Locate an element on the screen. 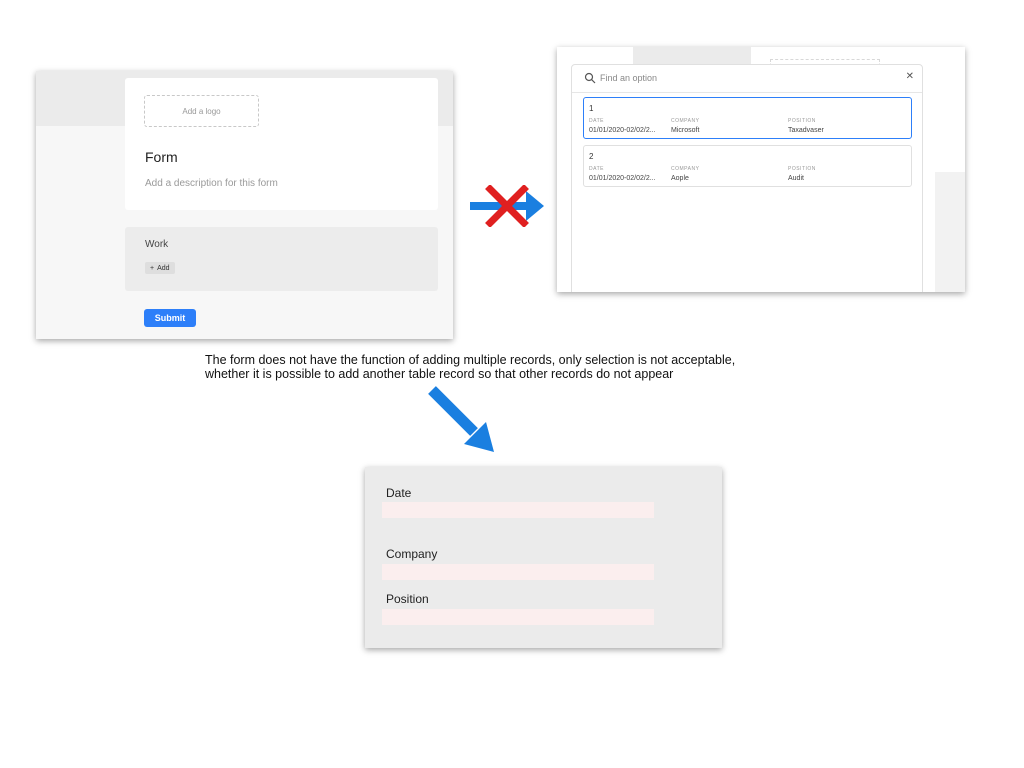 This screenshot has height=768, width=1024. plus-icon: + is located at coordinates (152, 268).